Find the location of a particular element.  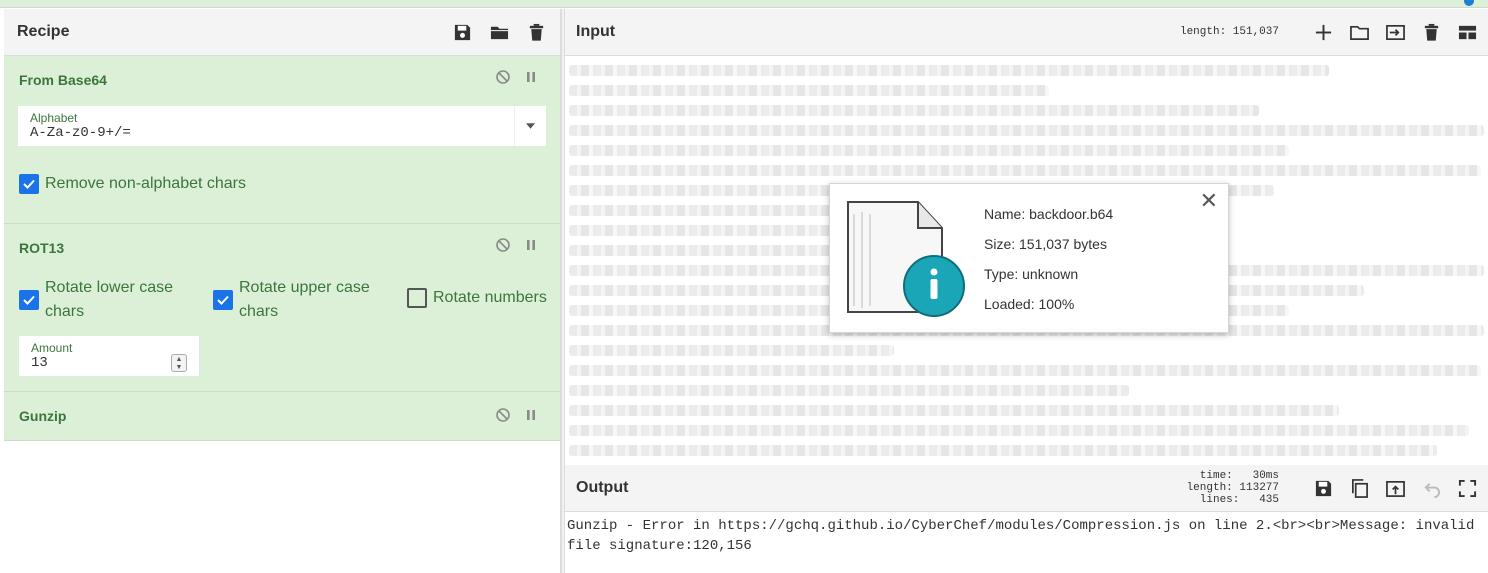

open-folder-icon is located at coordinates (1359, 32).